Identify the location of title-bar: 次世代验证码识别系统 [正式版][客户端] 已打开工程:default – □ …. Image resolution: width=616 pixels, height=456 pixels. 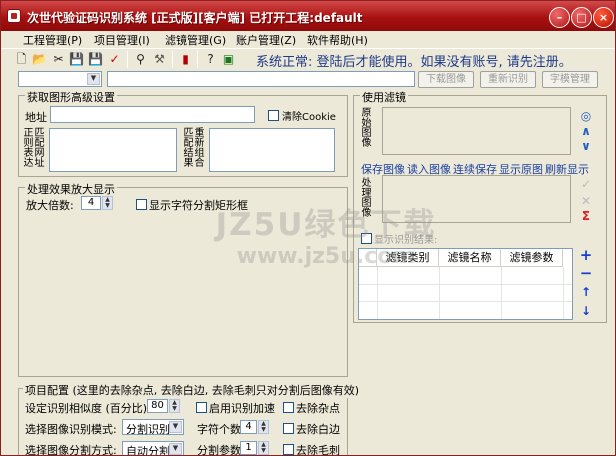
(308, 16).